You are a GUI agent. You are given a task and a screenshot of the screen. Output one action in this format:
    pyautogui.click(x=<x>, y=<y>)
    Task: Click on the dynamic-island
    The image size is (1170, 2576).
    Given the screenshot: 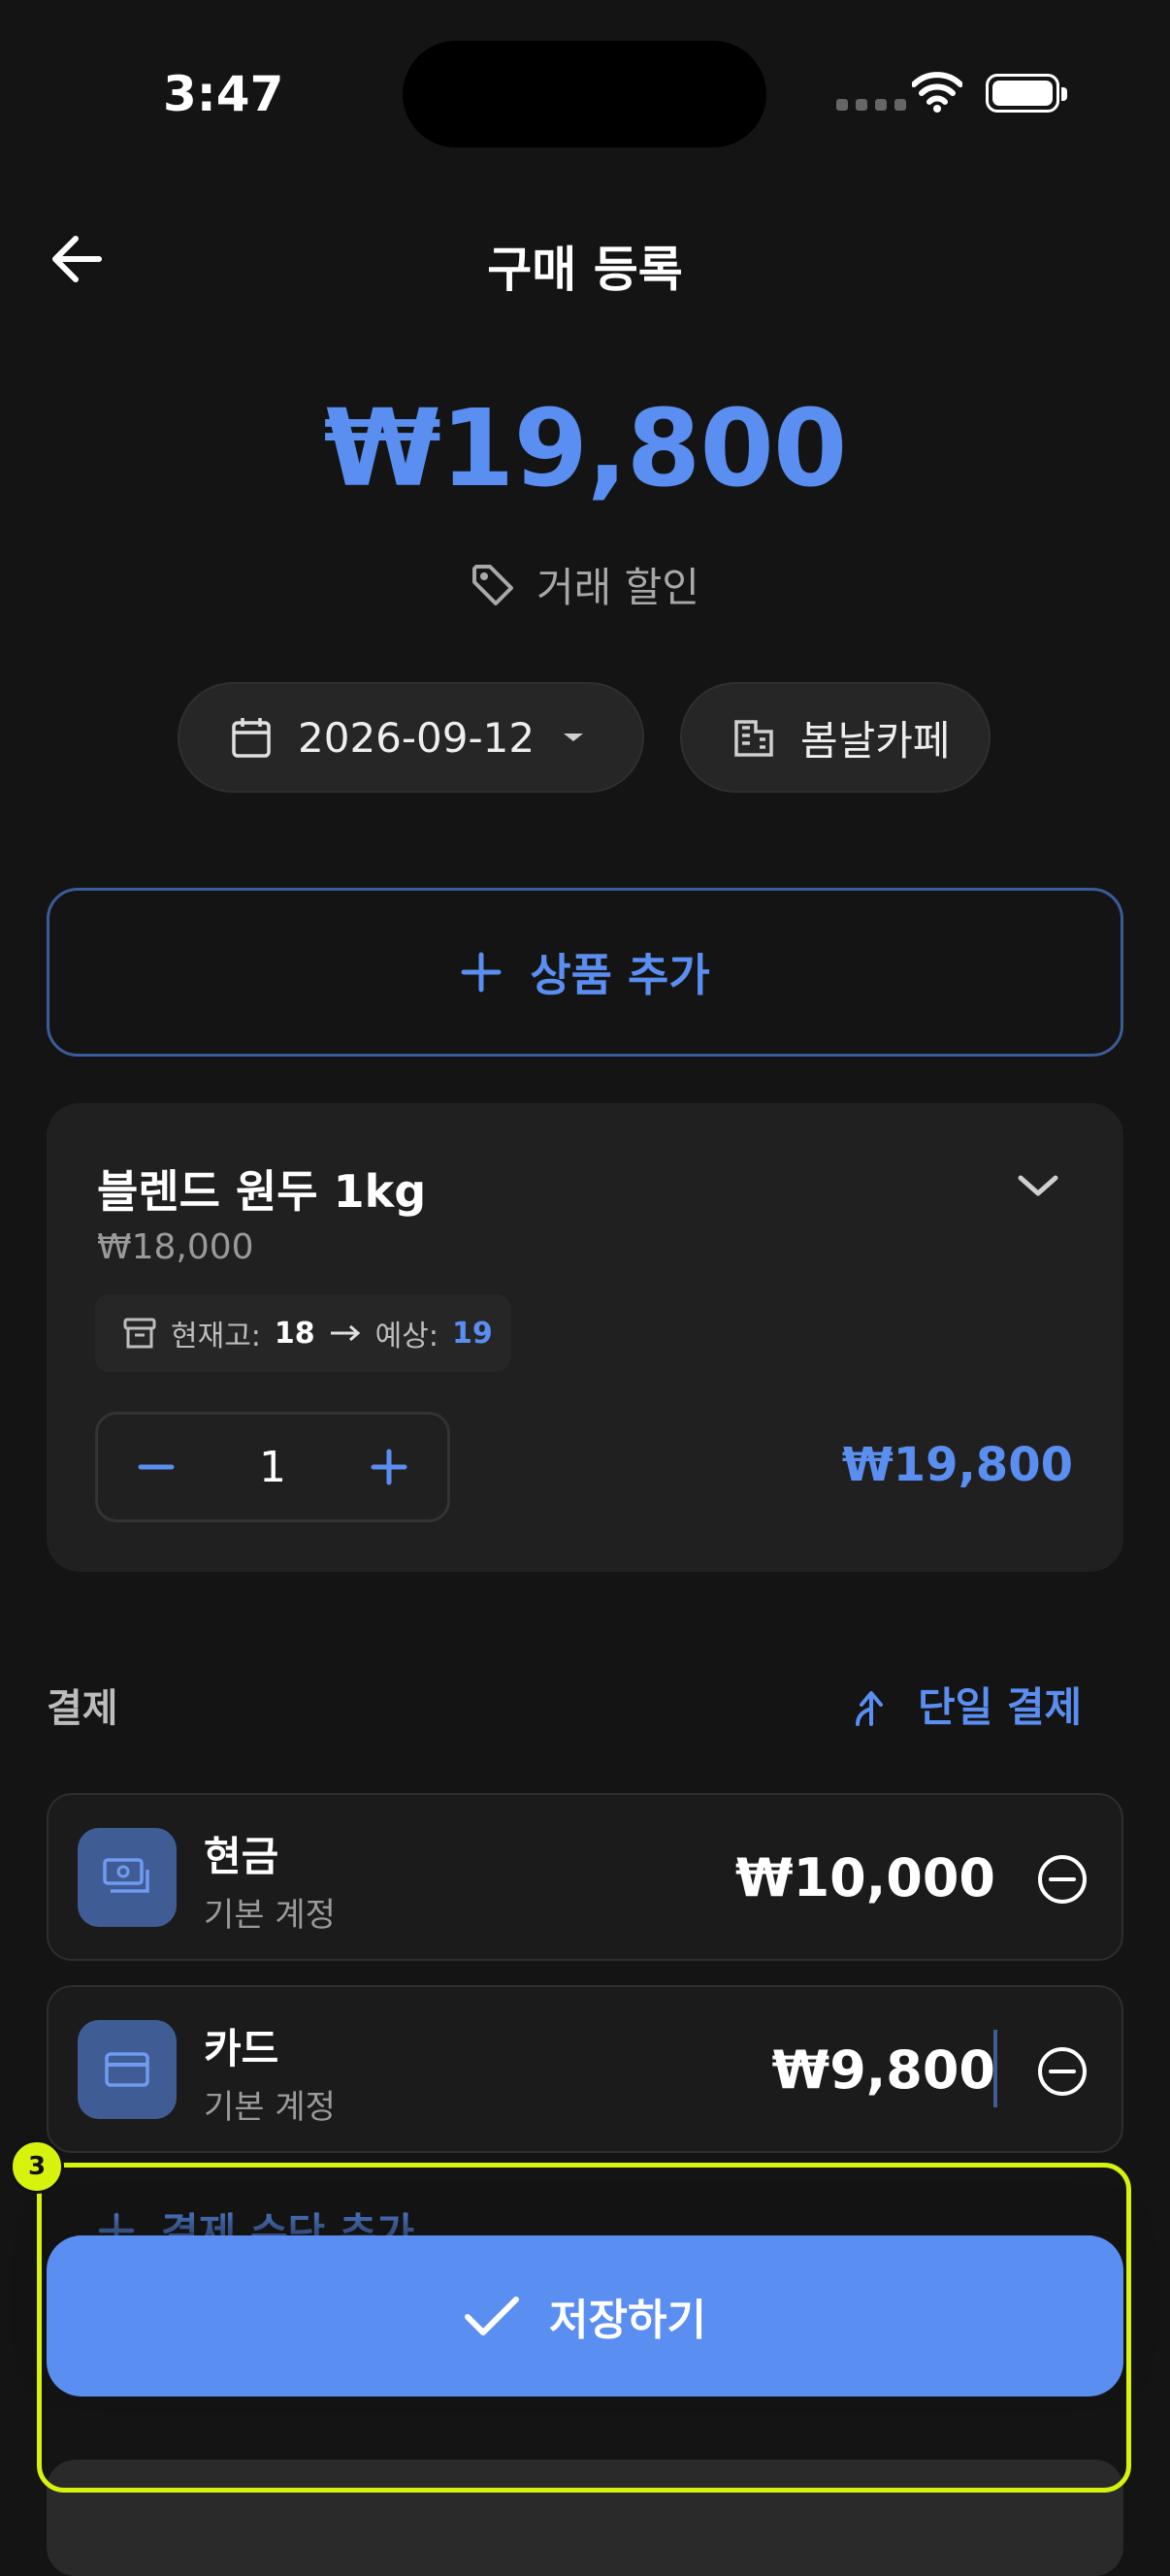 What is the action you would take?
    pyautogui.click(x=584, y=94)
    